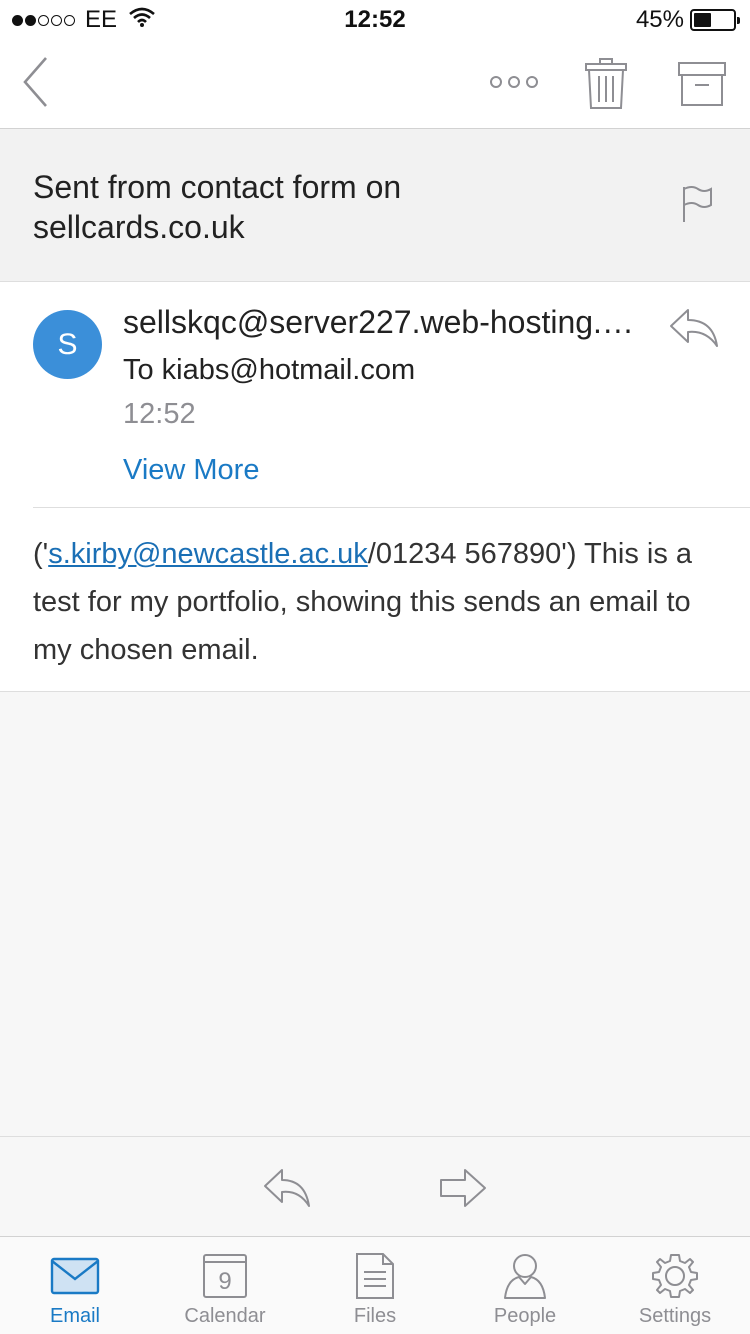 This screenshot has width=750, height=1334. Describe the element at coordinates (687, 20) in the screenshot. I see `status-right: 45%` at that location.